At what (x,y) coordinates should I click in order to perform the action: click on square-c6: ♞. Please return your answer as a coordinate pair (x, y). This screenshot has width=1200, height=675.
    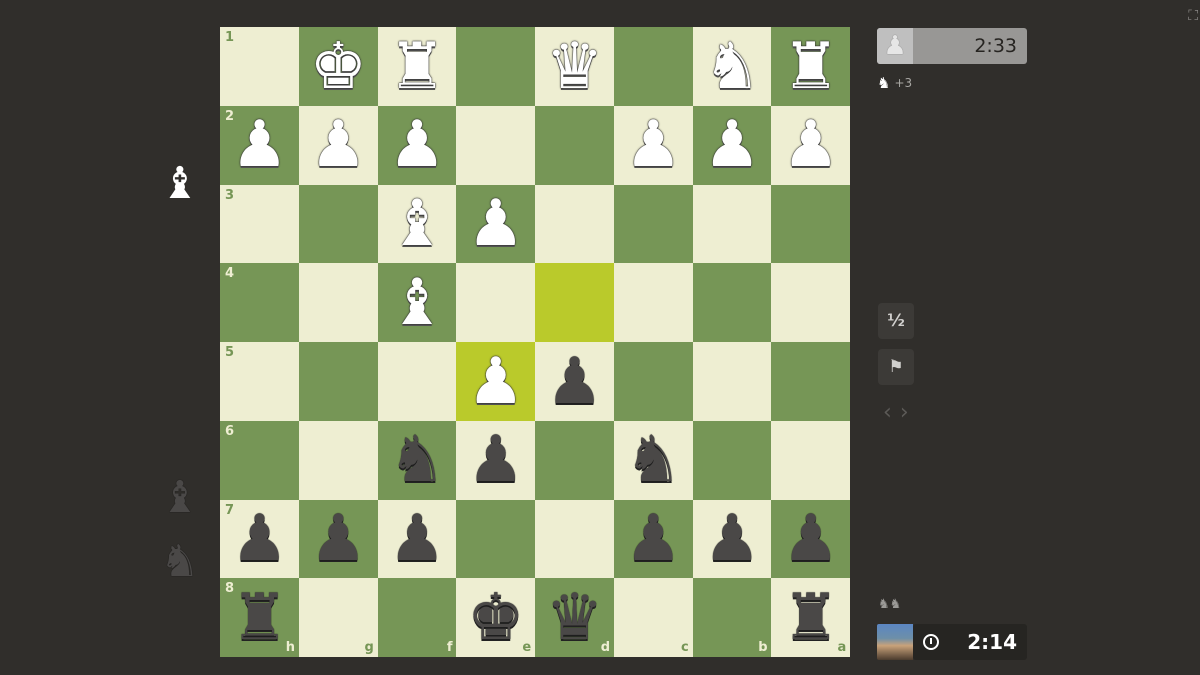
    Looking at the image, I should click on (653, 460).